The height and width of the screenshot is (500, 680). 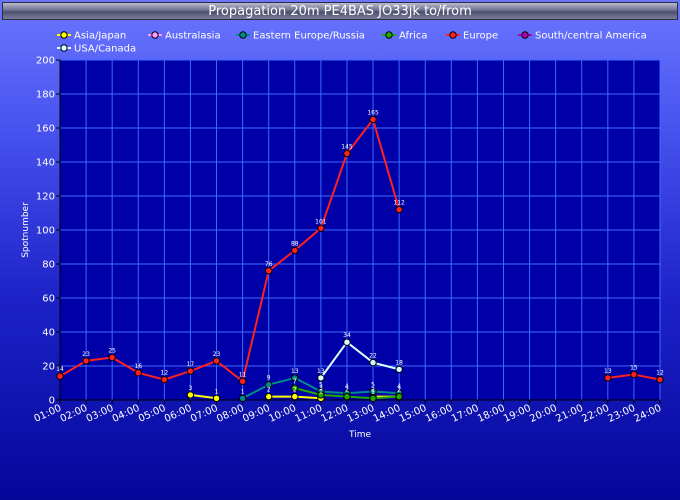 What do you see at coordinates (373, 356) in the screenshot?
I see `data-label-usa-canada: 22` at bounding box center [373, 356].